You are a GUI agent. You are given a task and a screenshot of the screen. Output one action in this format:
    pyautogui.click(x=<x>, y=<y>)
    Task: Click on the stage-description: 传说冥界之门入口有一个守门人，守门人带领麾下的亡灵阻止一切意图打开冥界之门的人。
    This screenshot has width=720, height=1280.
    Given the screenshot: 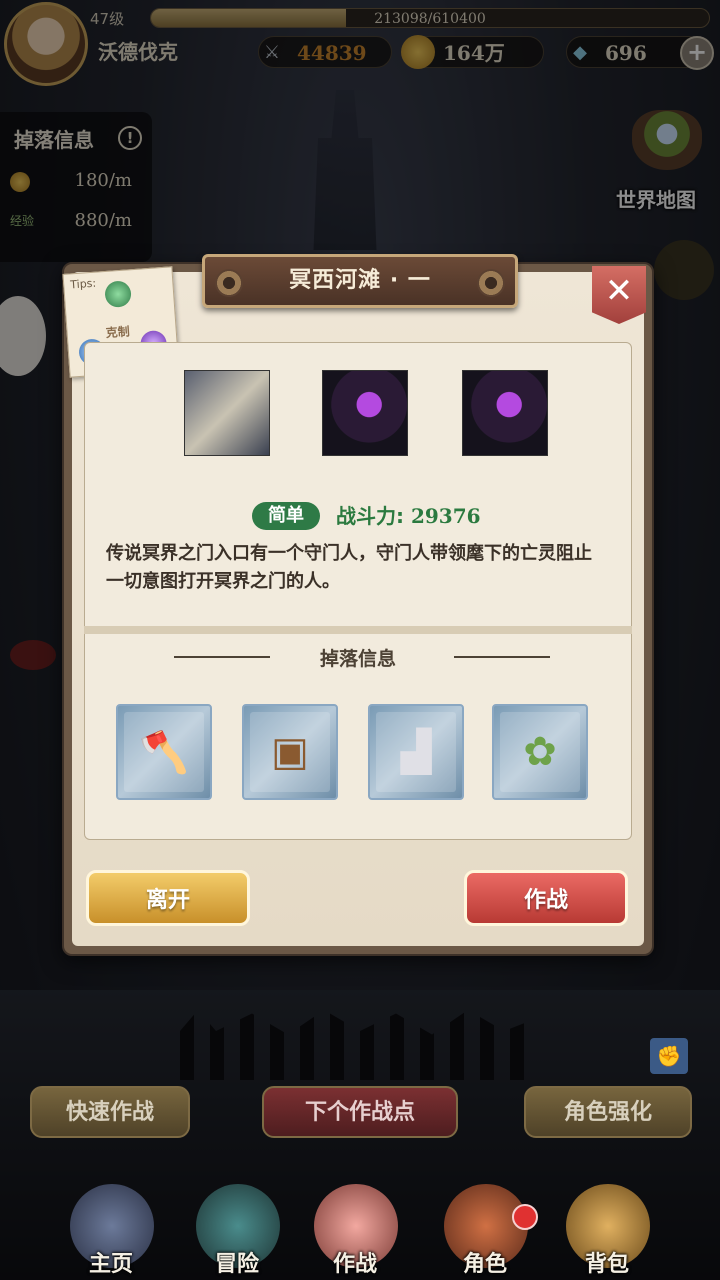 What is the action you would take?
    pyautogui.click(x=349, y=567)
    